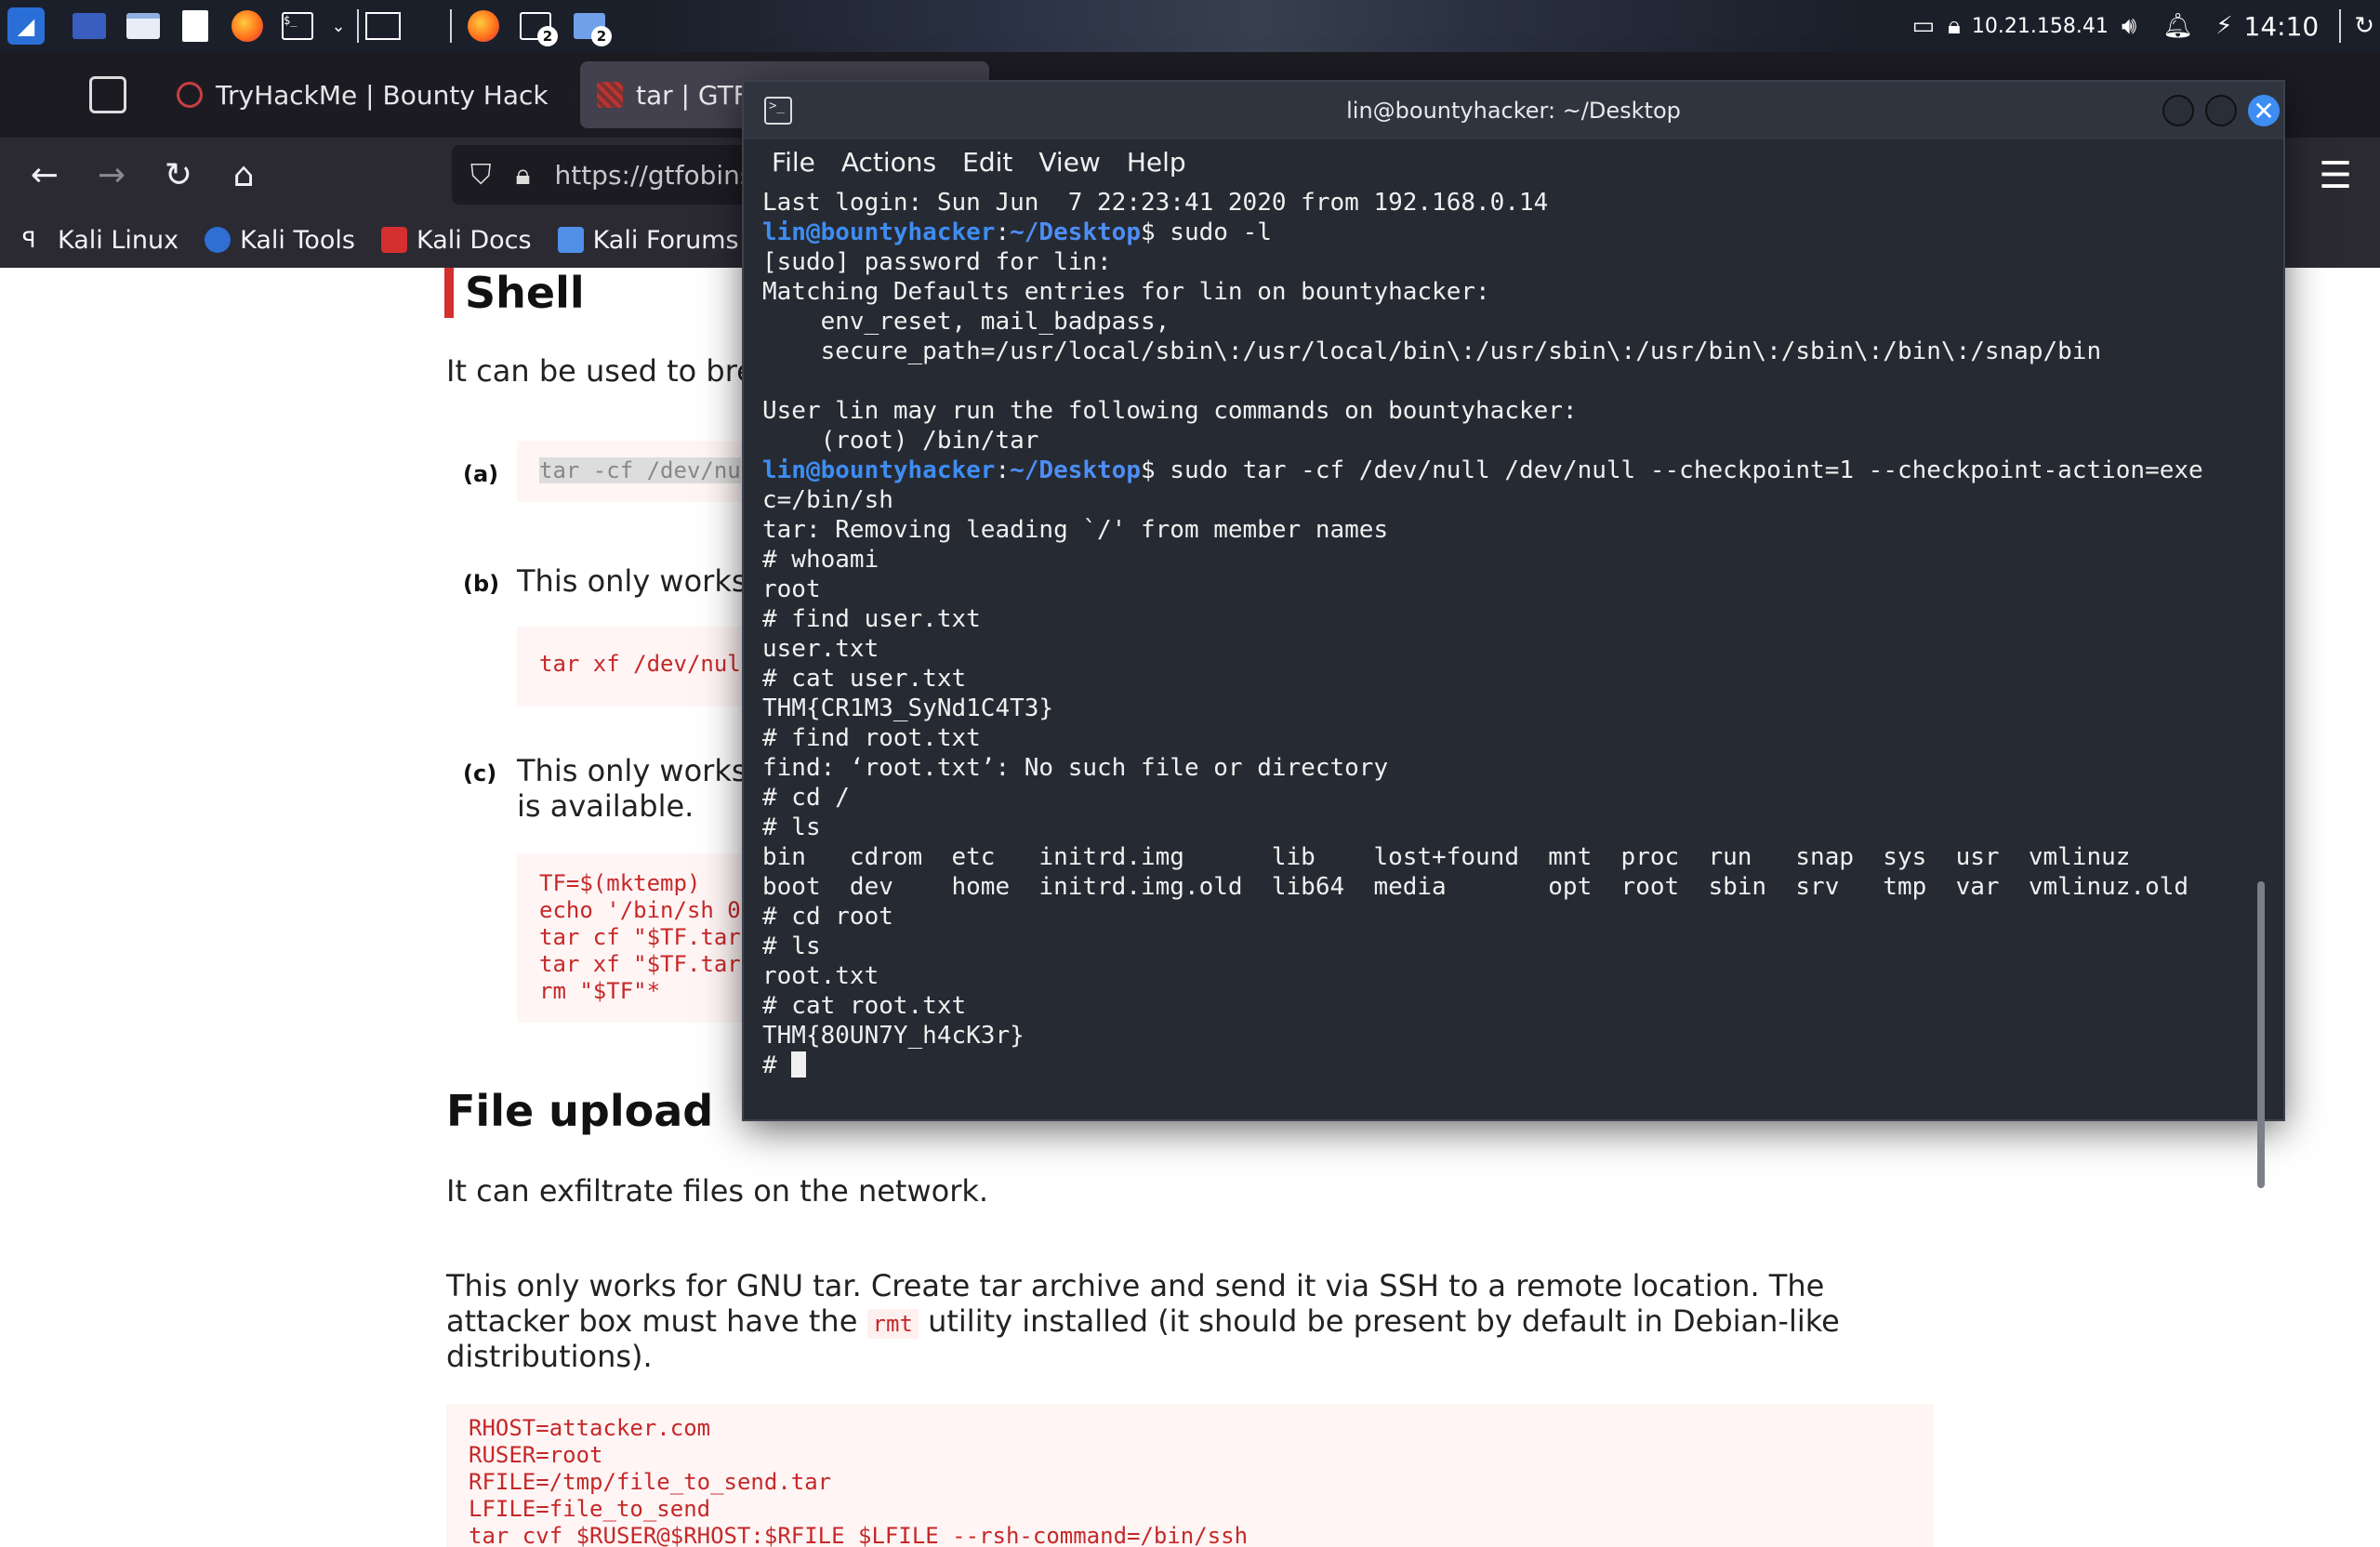  What do you see at coordinates (100, 240) in the screenshot?
I see `bookmark-kali-linux: ꟼ Kali Linux` at bounding box center [100, 240].